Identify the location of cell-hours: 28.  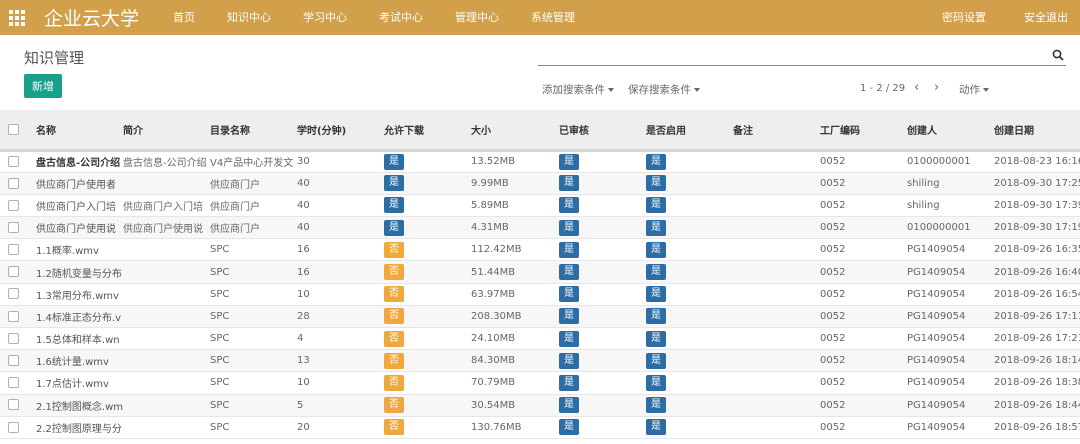
(303, 316).